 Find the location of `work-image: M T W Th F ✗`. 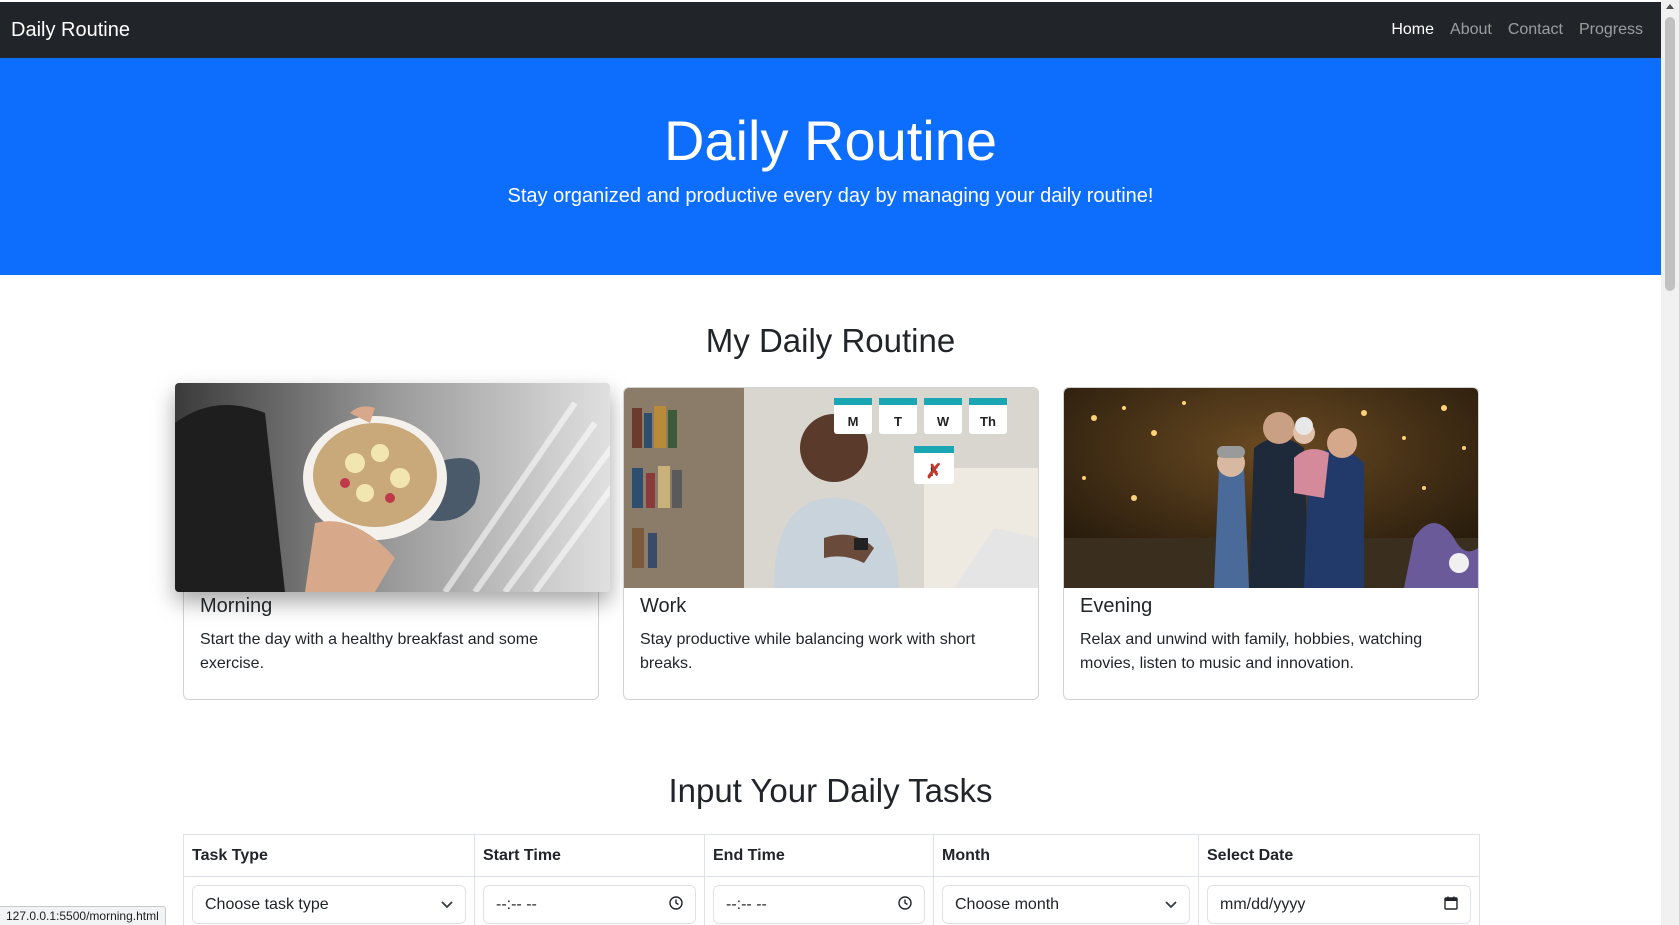

work-image: M T W Th F ✗ is located at coordinates (831, 488).